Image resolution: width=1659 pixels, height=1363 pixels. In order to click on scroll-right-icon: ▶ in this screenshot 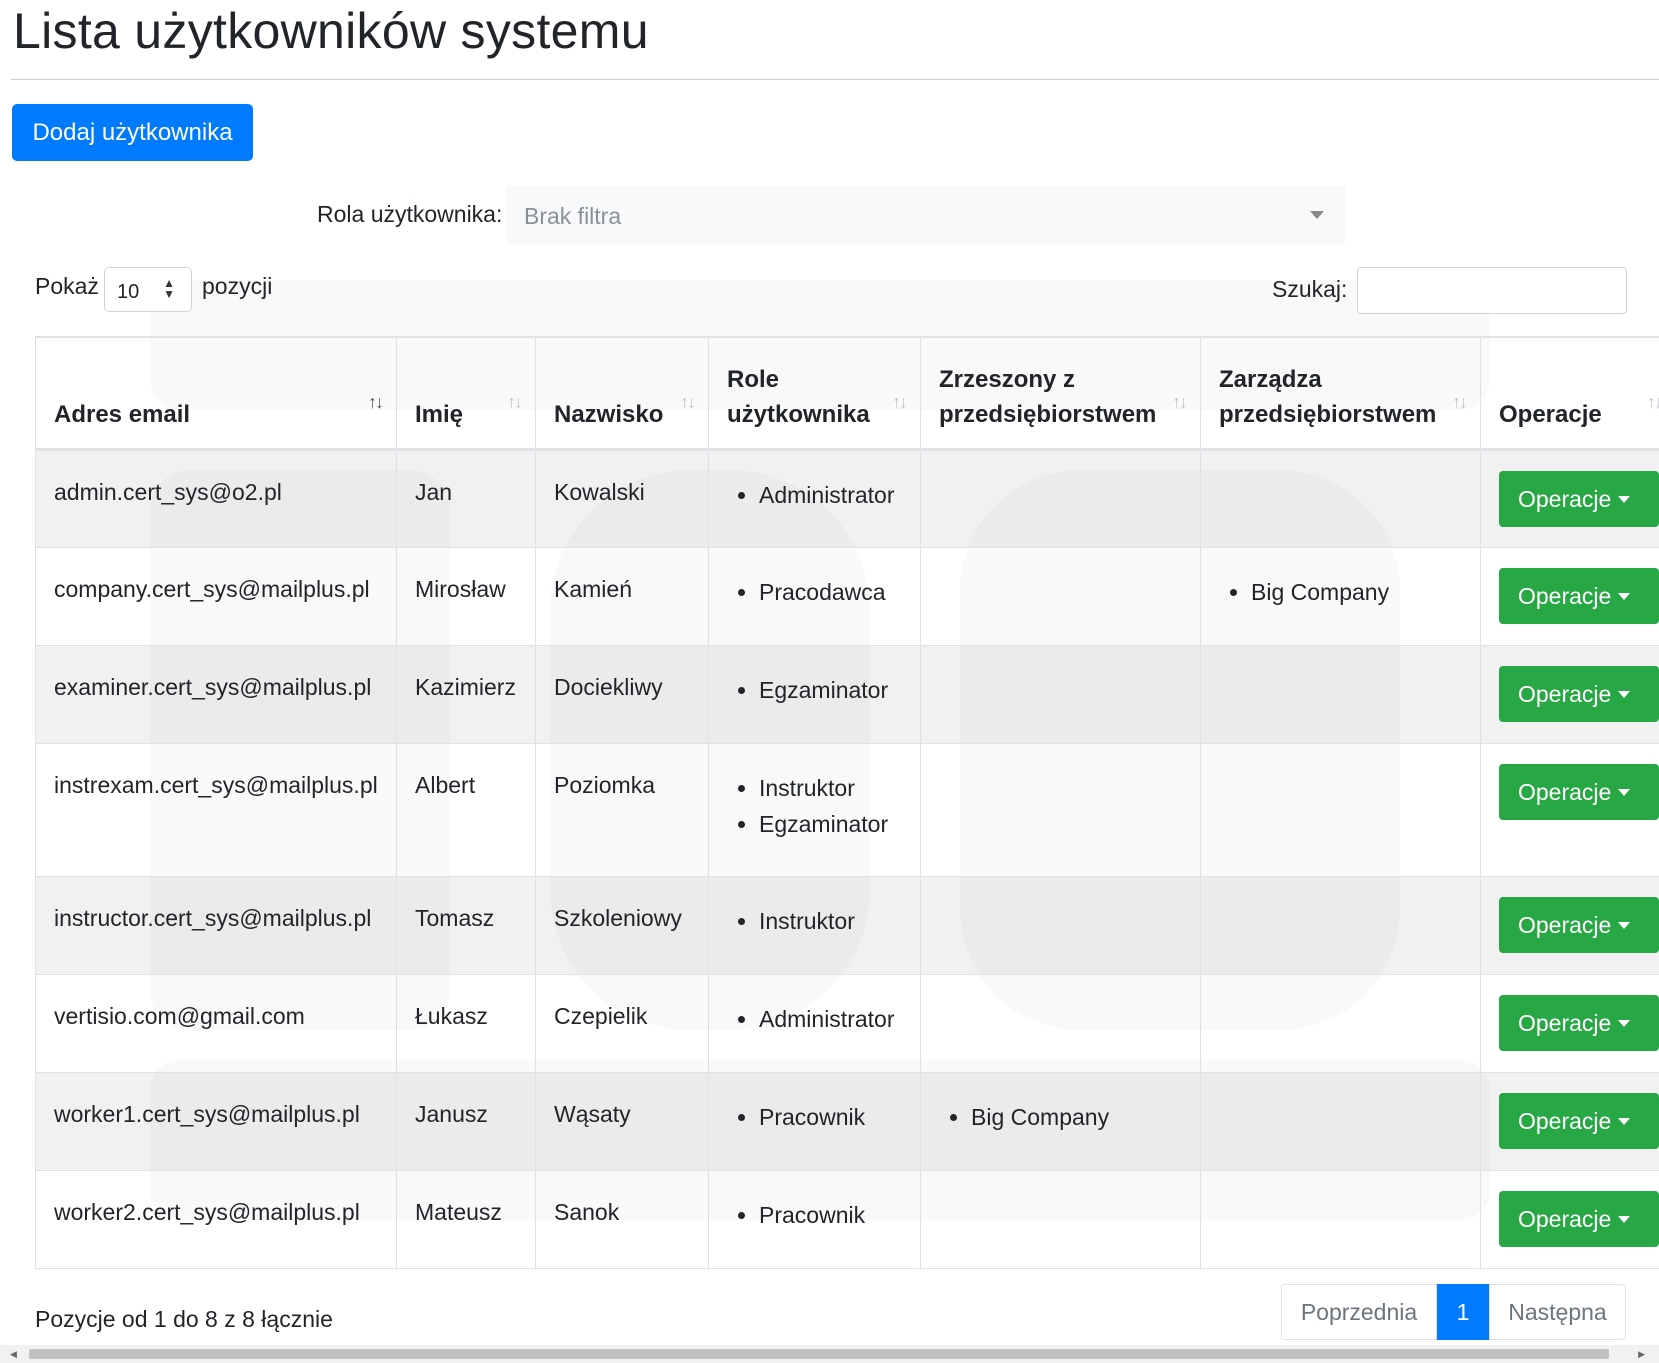, I will do `click(1641, 1354)`.